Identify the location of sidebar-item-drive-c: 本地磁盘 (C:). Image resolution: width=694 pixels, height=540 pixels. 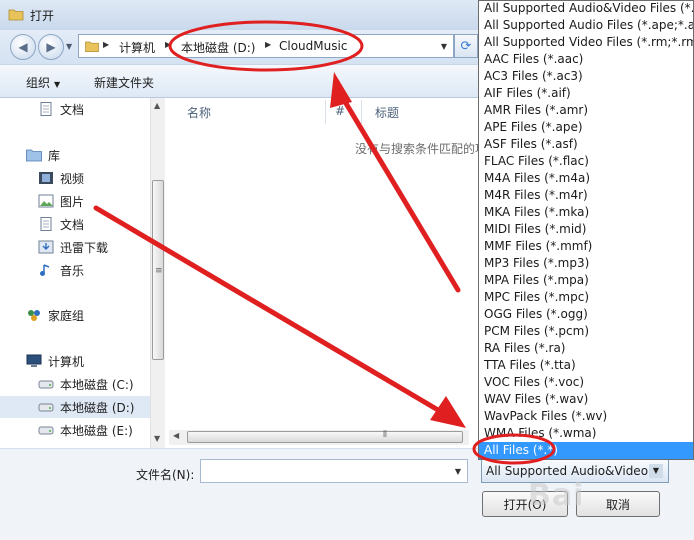
(75, 384).